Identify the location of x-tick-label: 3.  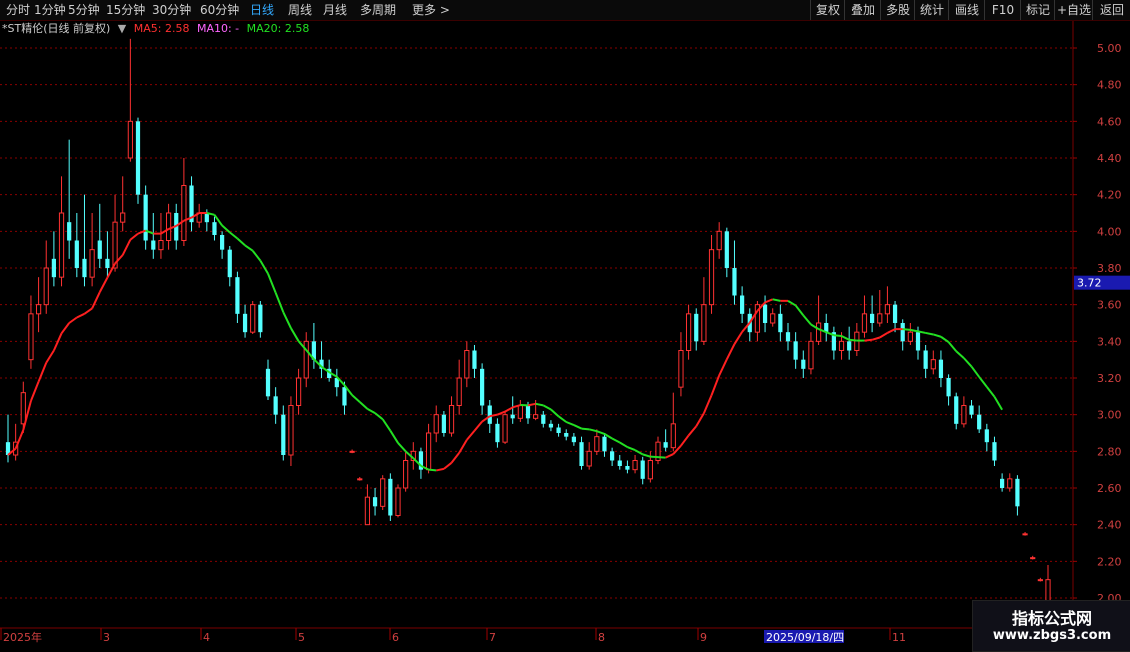
(106, 637).